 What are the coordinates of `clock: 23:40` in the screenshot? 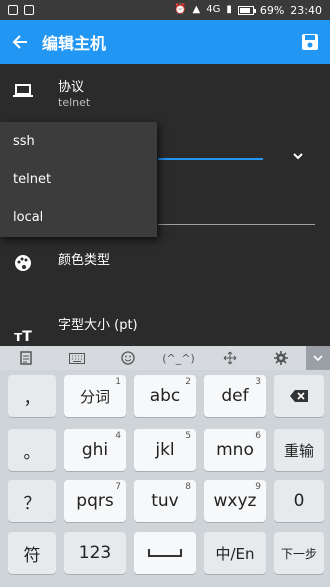 It's located at (306, 10).